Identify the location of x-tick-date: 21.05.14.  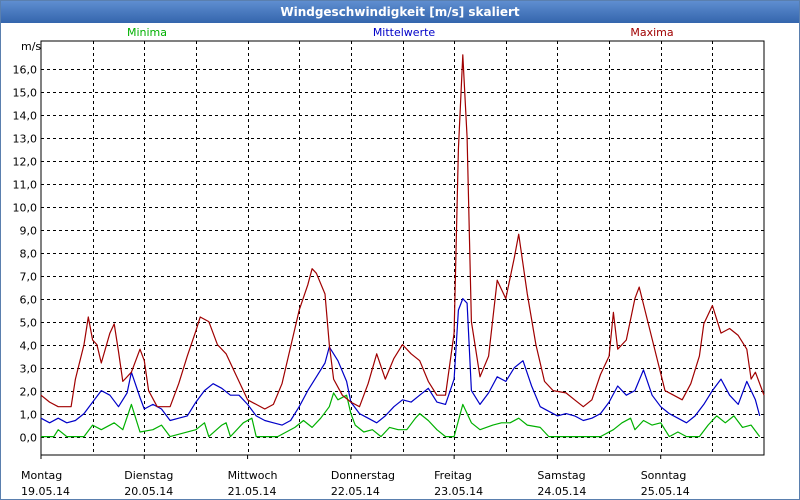
(252, 491).